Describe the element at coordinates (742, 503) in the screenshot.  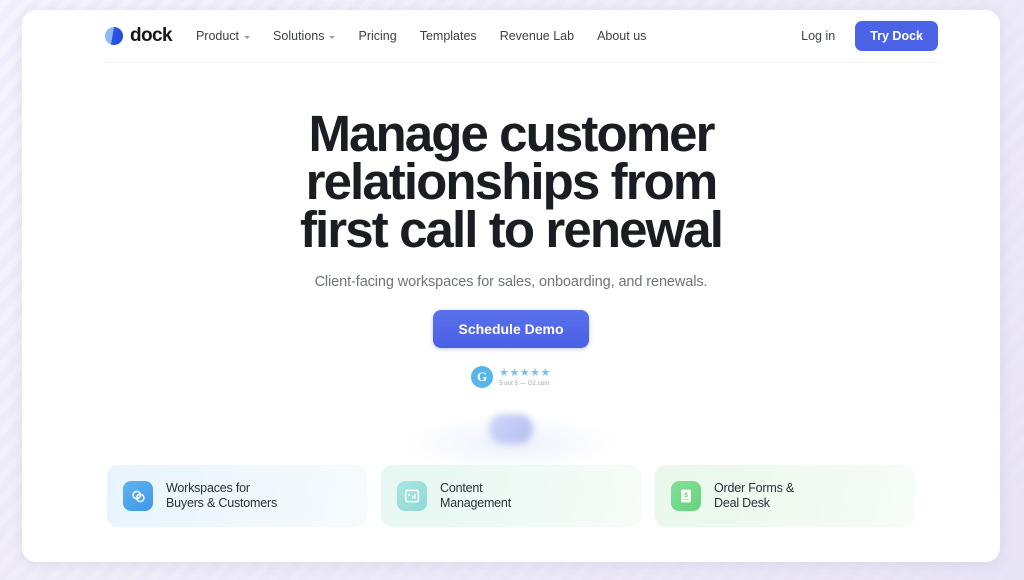
I see `card-line-2: Deal Desk` at that location.